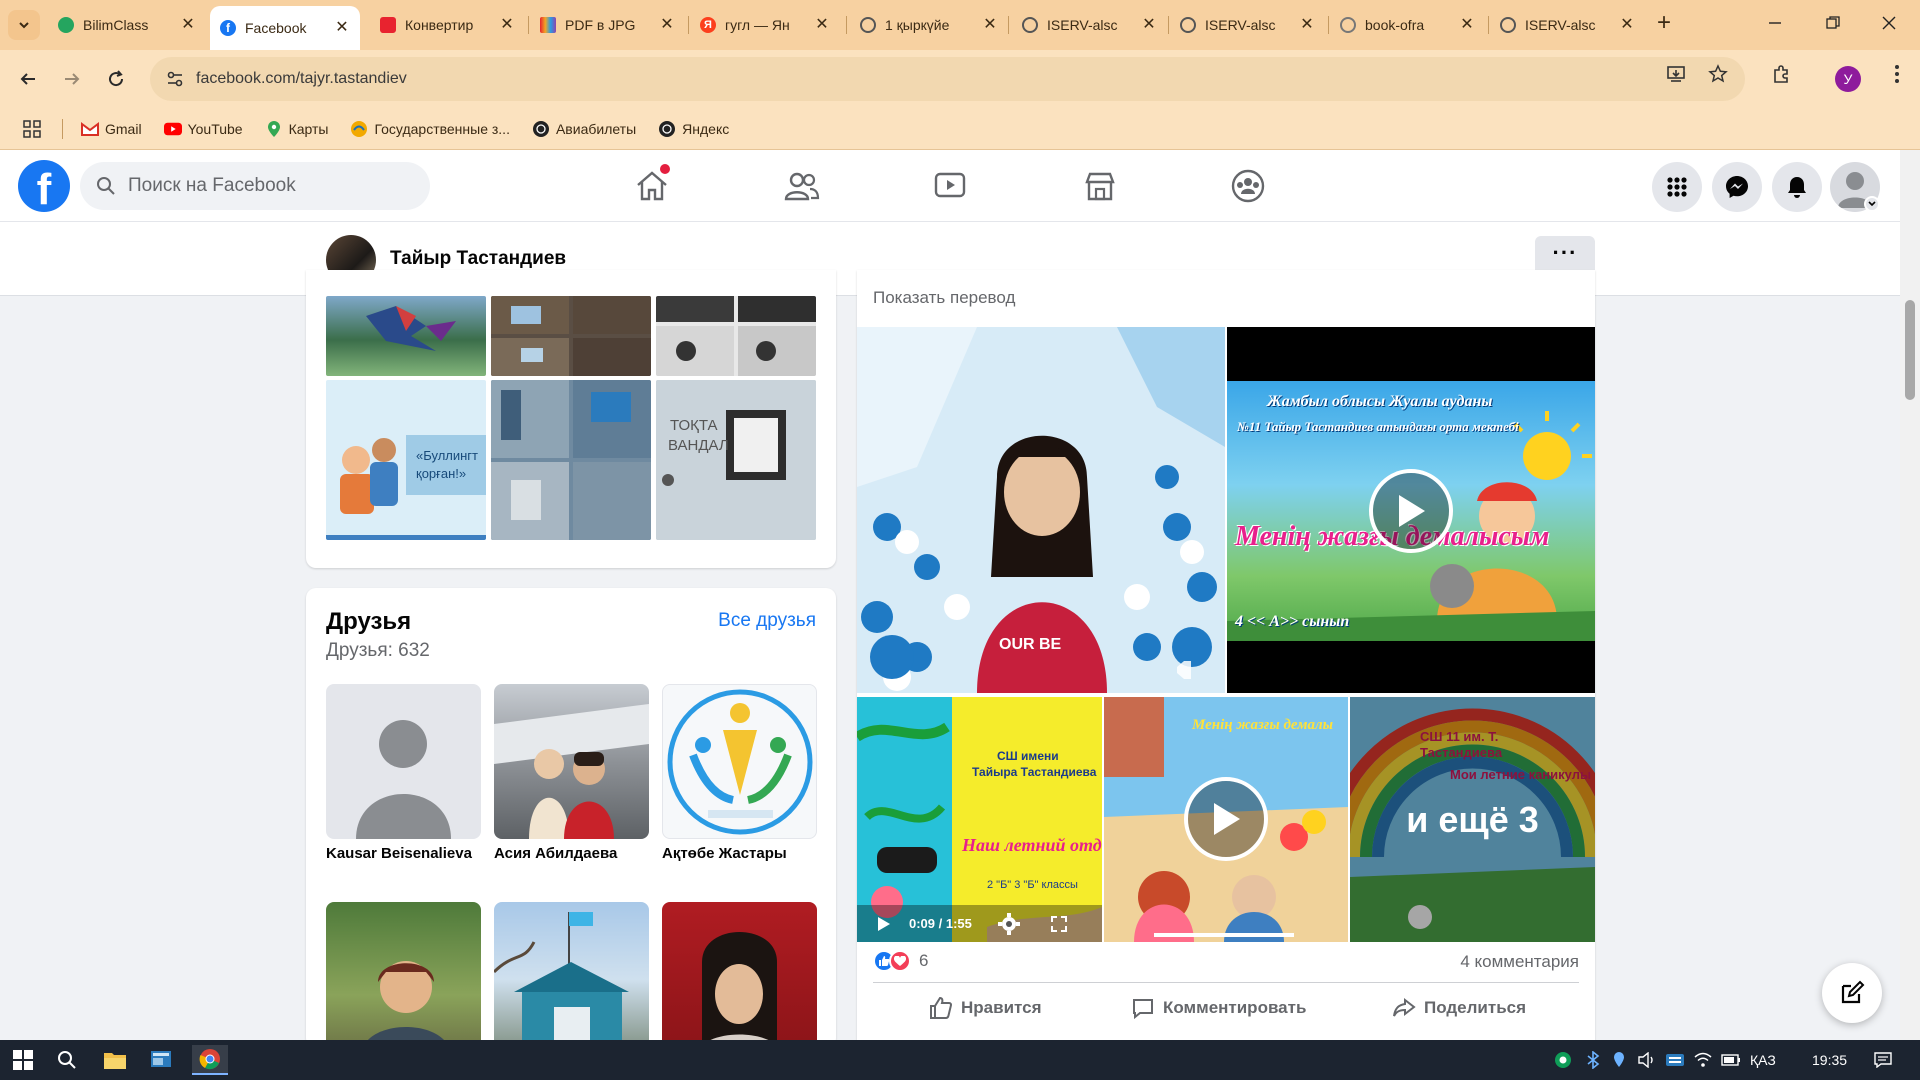 The height and width of the screenshot is (1080, 1920). Describe the element at coordinates (28, 79) in the screenshot. I see `back-button` at that location.